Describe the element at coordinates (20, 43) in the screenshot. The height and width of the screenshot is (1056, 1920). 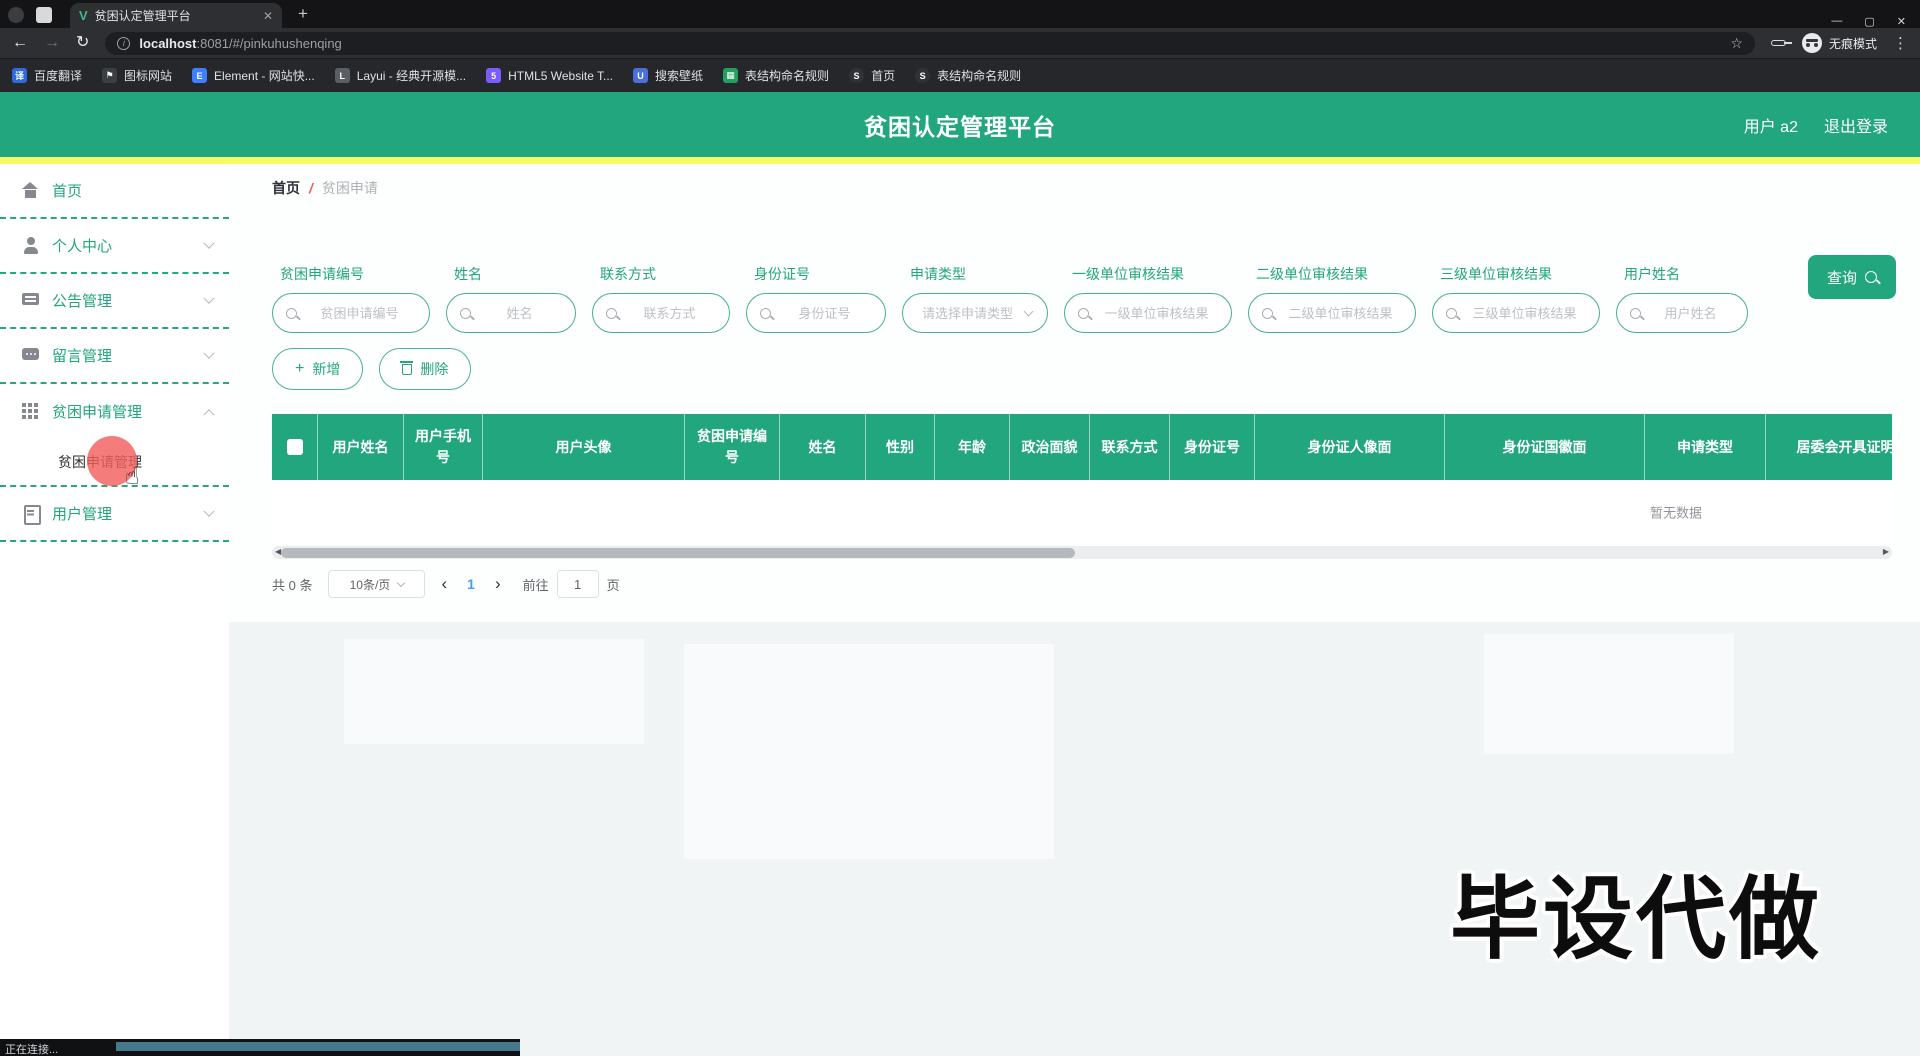
I see `back-button: ←` at that location.